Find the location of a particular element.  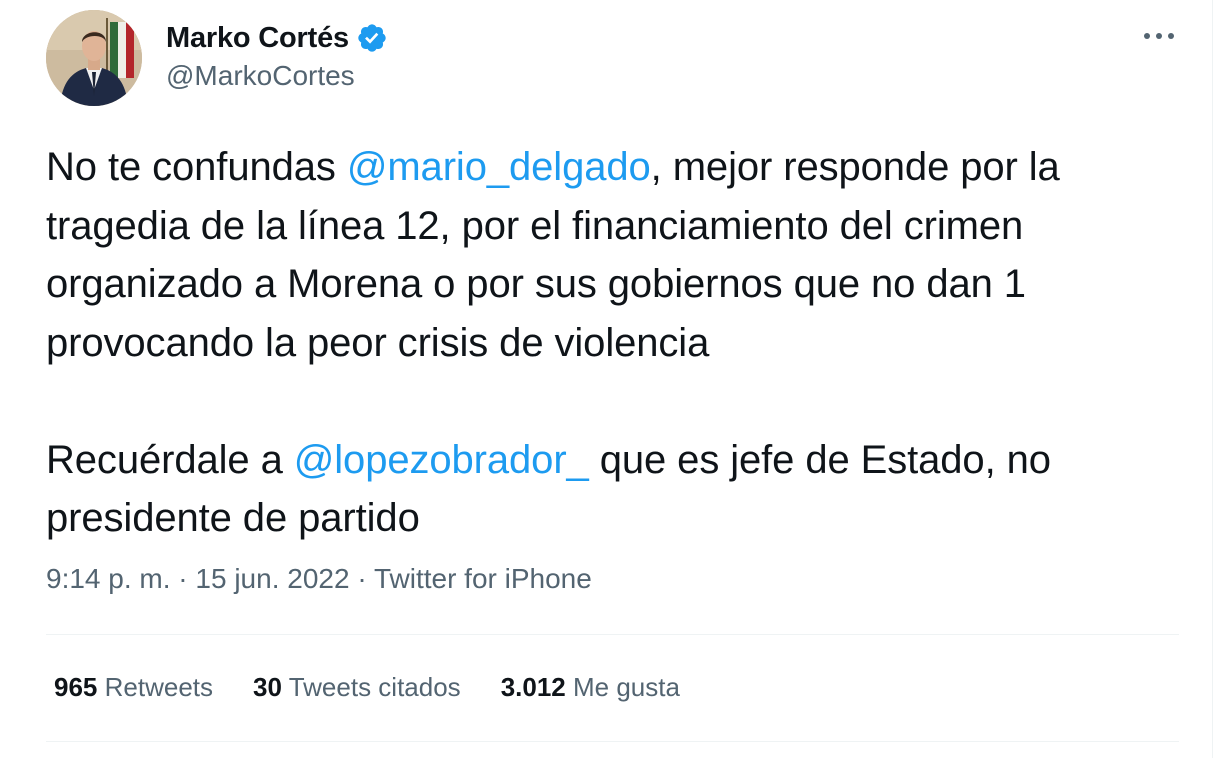

tweet-text-segment: Recuérdale a is located at coordinates (170, 459).